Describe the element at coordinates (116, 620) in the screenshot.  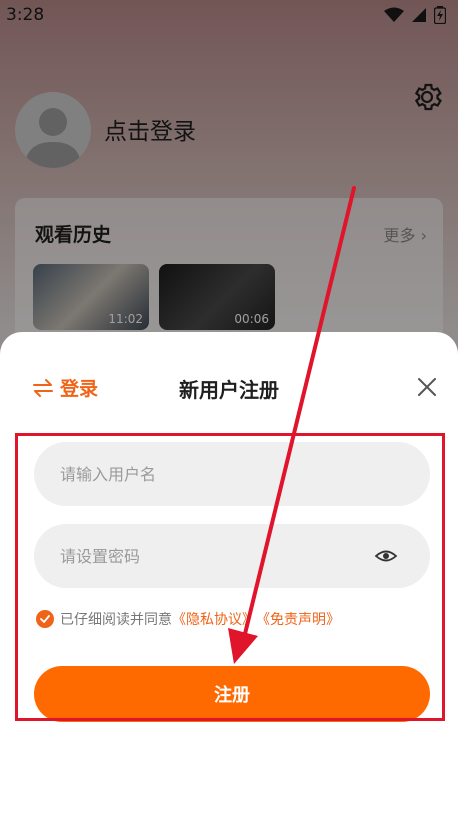
I see `agreement-text: 已仔细阅读并同意` at that location.